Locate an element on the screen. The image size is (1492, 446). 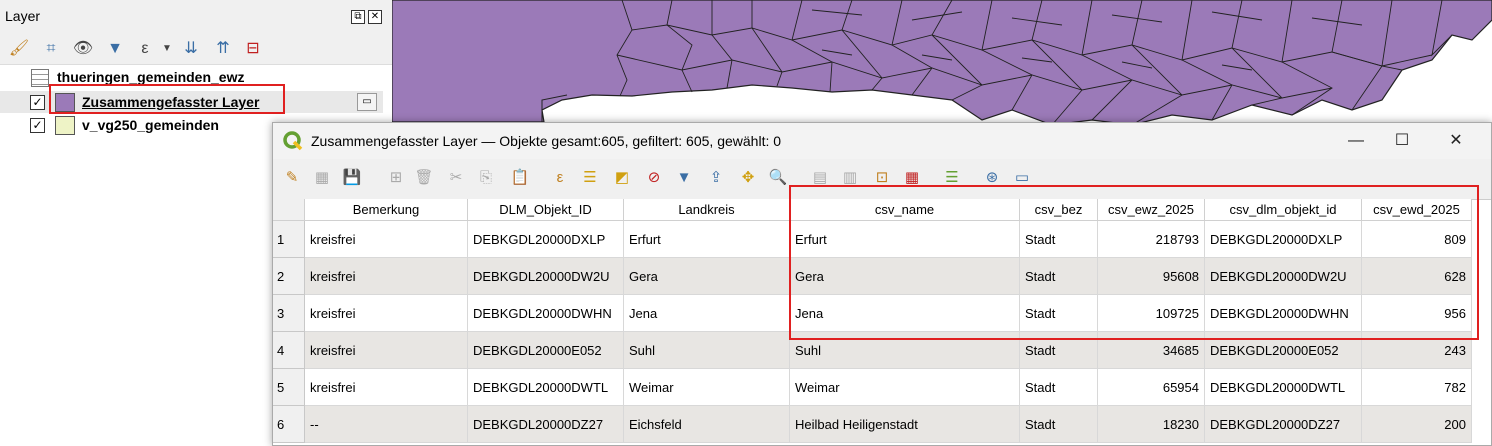
table-cell: 18230 is located at coordinates (1151, 424).